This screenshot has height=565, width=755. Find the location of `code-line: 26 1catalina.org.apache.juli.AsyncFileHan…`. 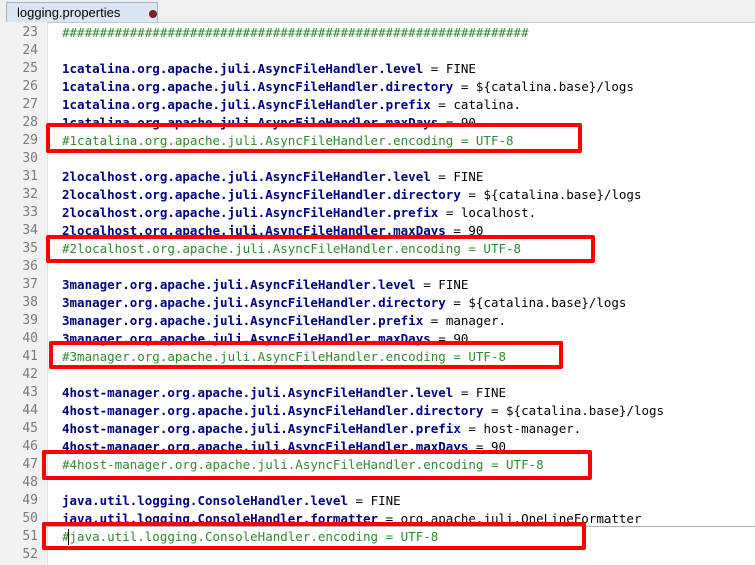

code-line: 26 1catalina.org.apache.juli.AsyncFileHan… is located at coordinates (377, 87).